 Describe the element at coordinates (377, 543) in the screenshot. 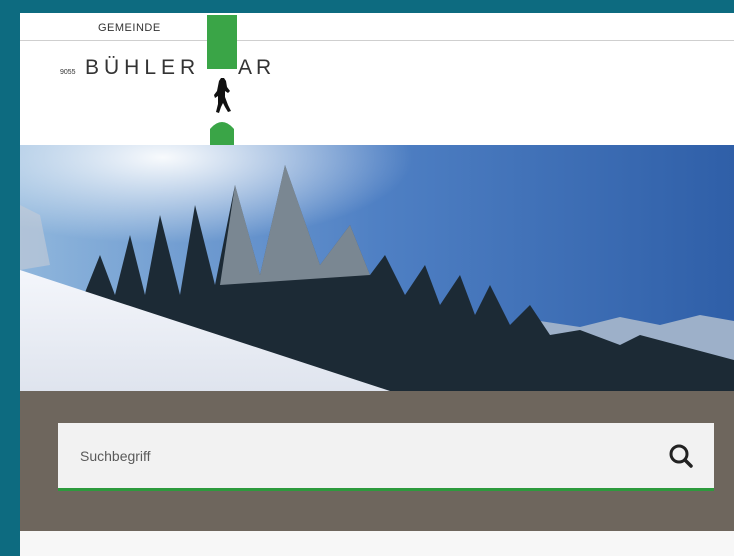

I see `content-area` at that location.